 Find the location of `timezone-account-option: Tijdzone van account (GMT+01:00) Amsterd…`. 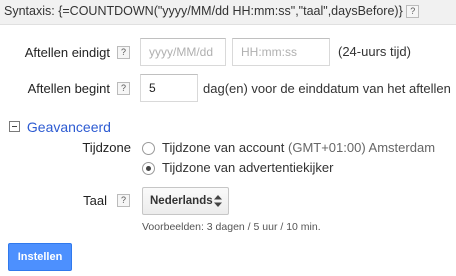

timezone-account-option: Tijdzone van account (GMT+01:00) Amsterd… is located at coordinates (298, 147).